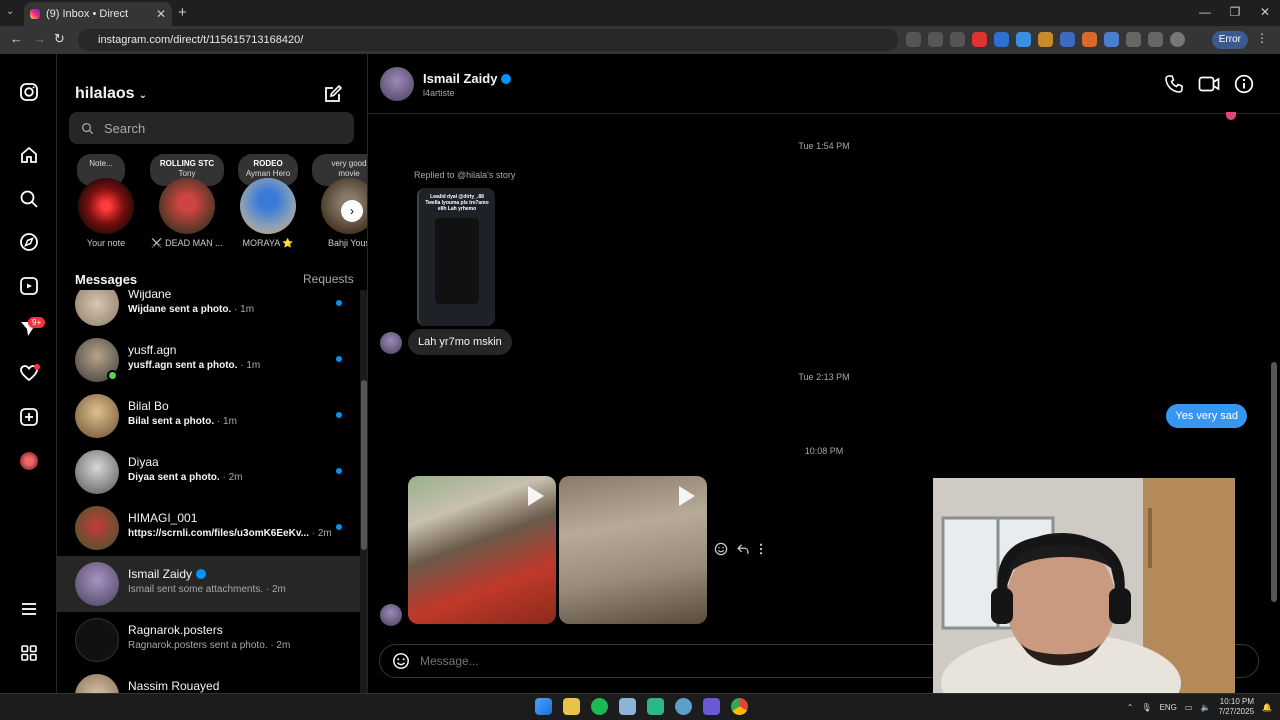  I want to click on video-call-icon, so click(1209, 84).